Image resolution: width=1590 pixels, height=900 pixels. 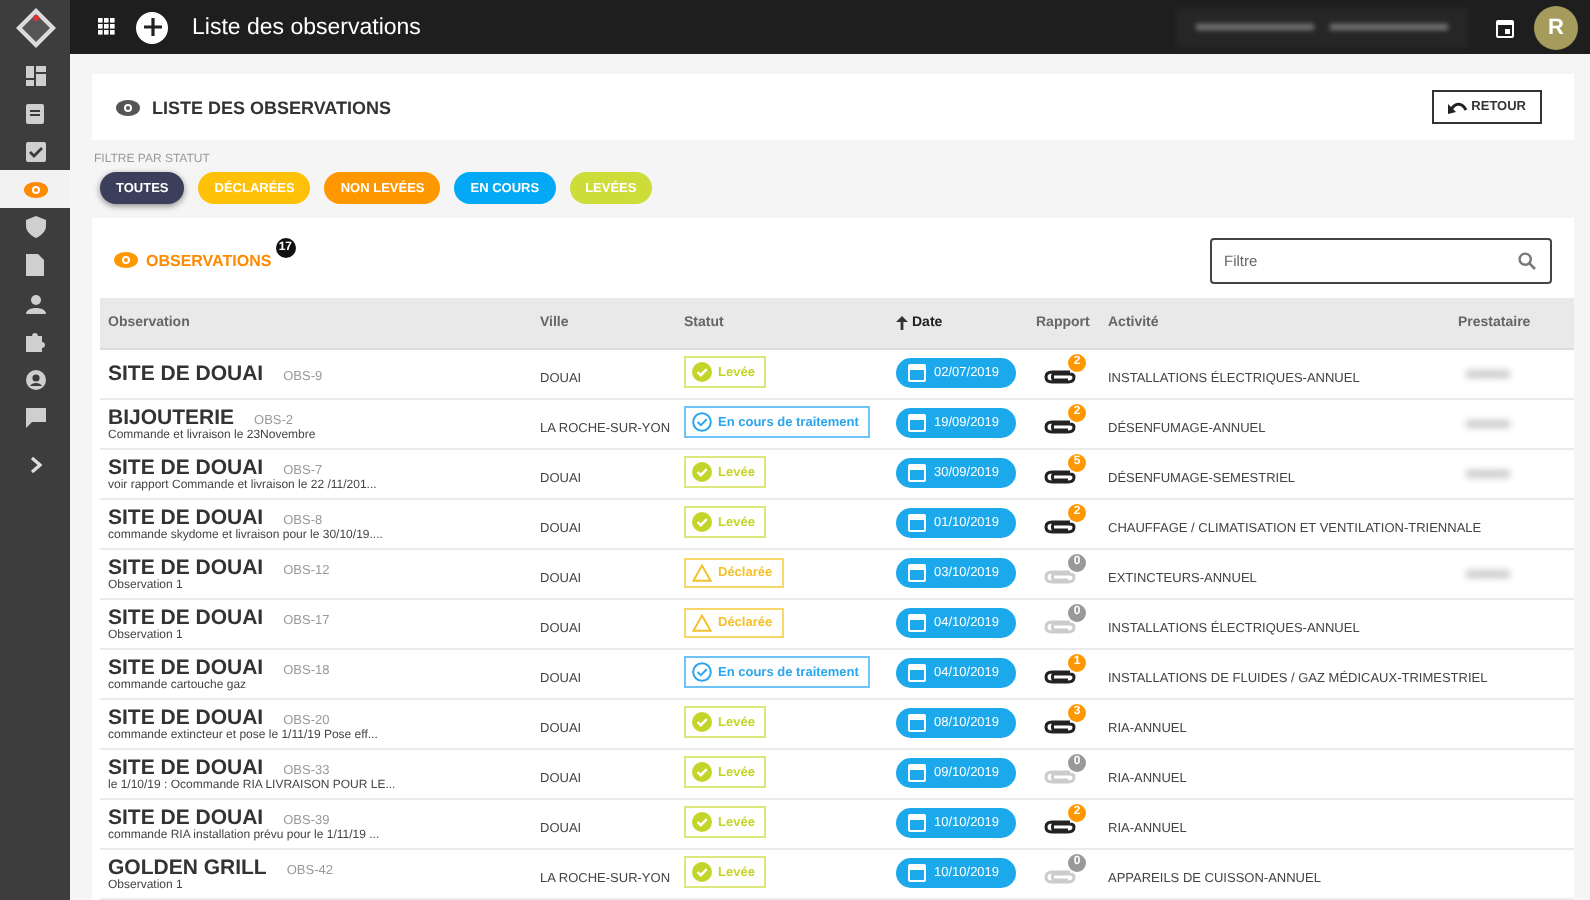 What do you see at coordinates (35, 113) in the screenshot?
I see `clipboard-icon` at bounding box center [35, 113].